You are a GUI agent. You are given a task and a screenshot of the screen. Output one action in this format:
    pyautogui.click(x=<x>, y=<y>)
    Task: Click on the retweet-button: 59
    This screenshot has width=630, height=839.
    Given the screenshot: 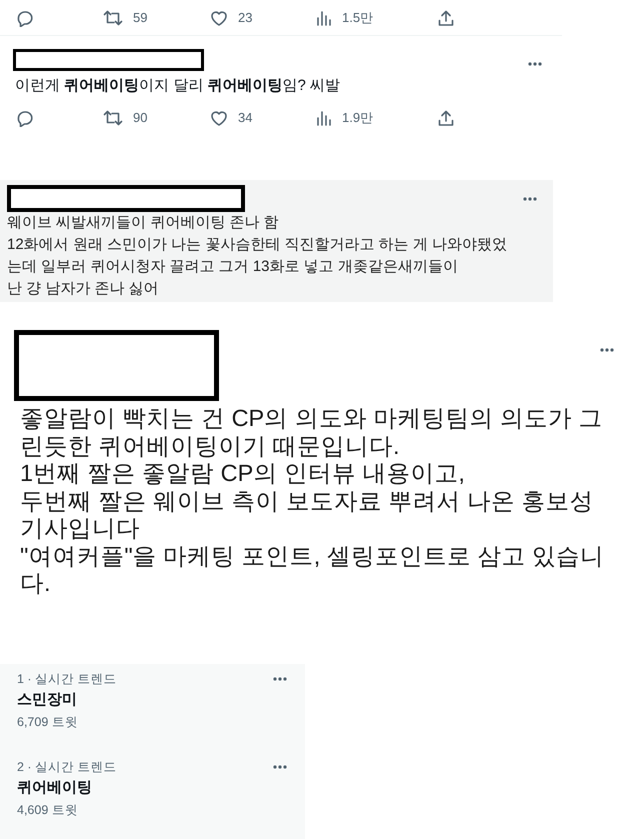 What is the action you would take?
    pyautogui.click(x=125, y=18)
    